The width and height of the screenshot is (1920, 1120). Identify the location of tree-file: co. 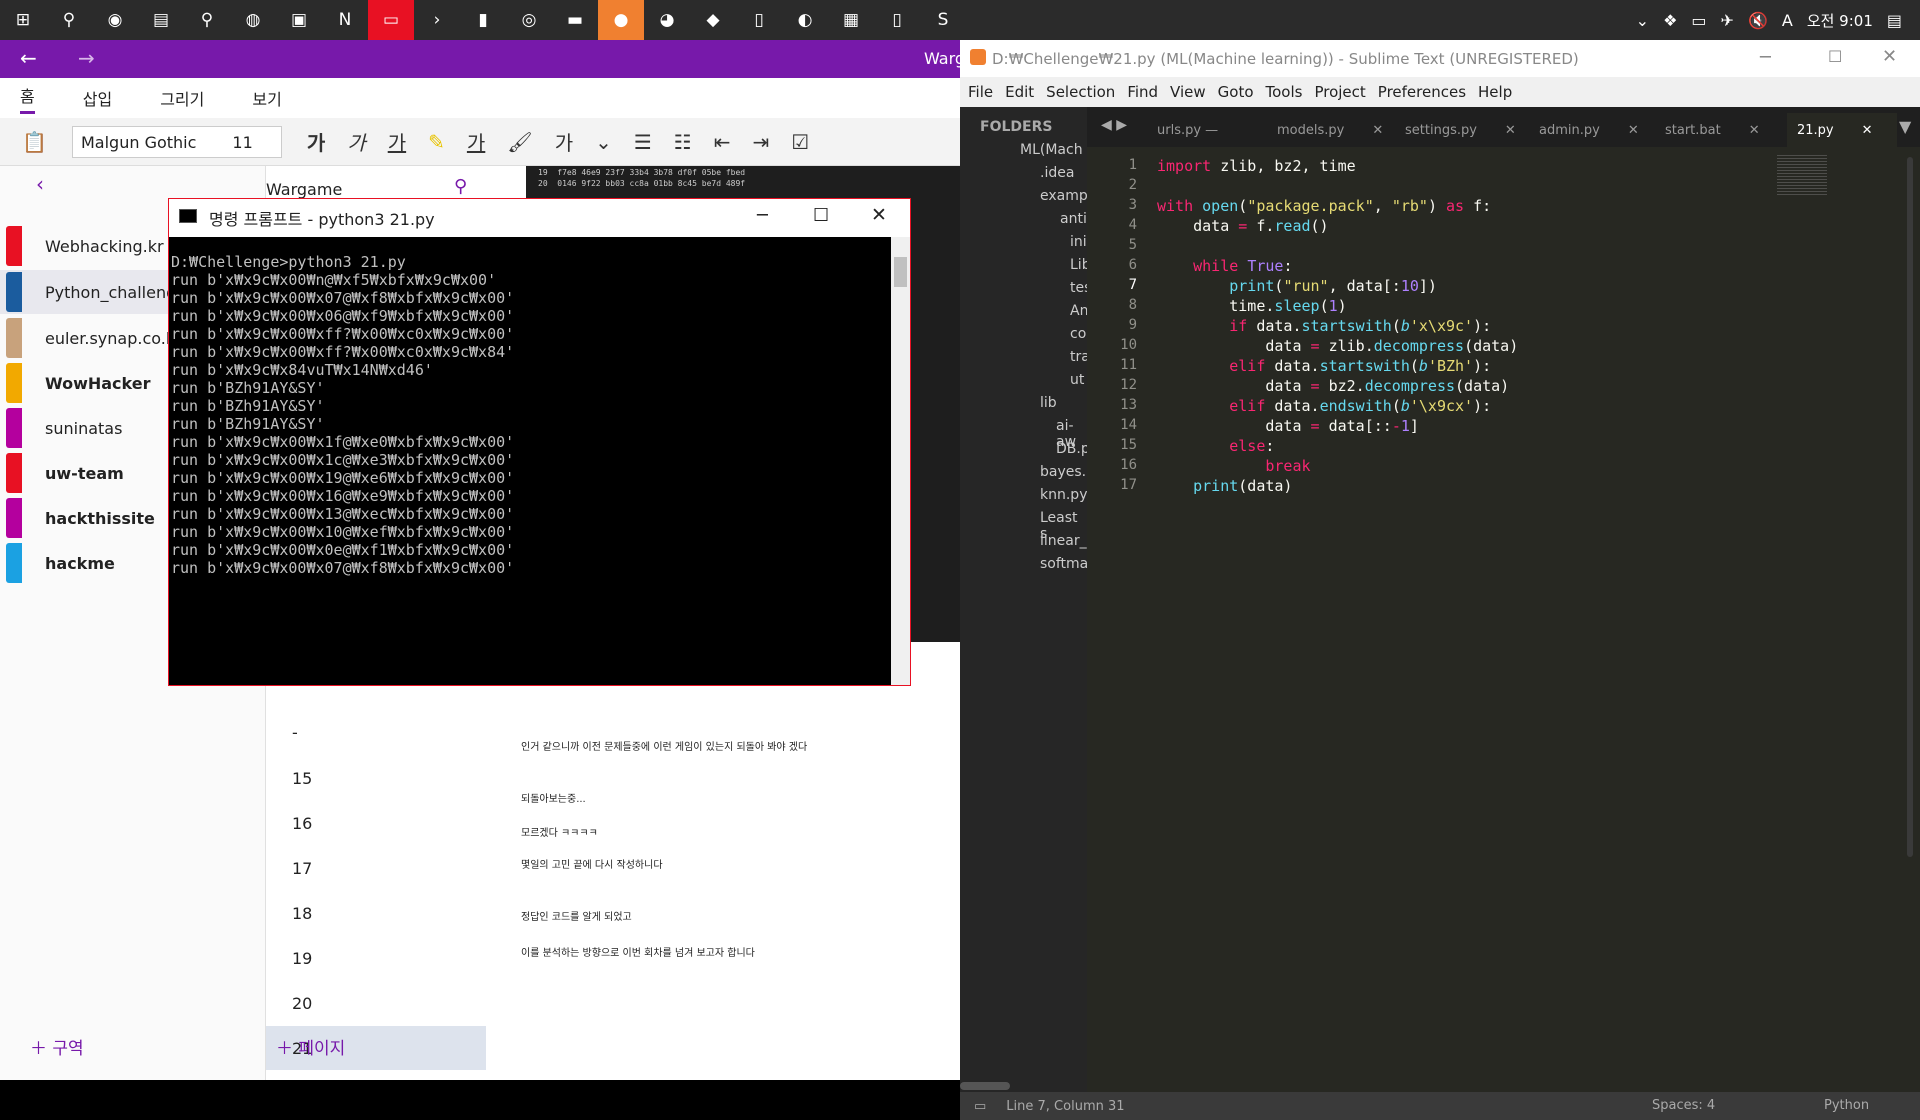
(1078, 334).